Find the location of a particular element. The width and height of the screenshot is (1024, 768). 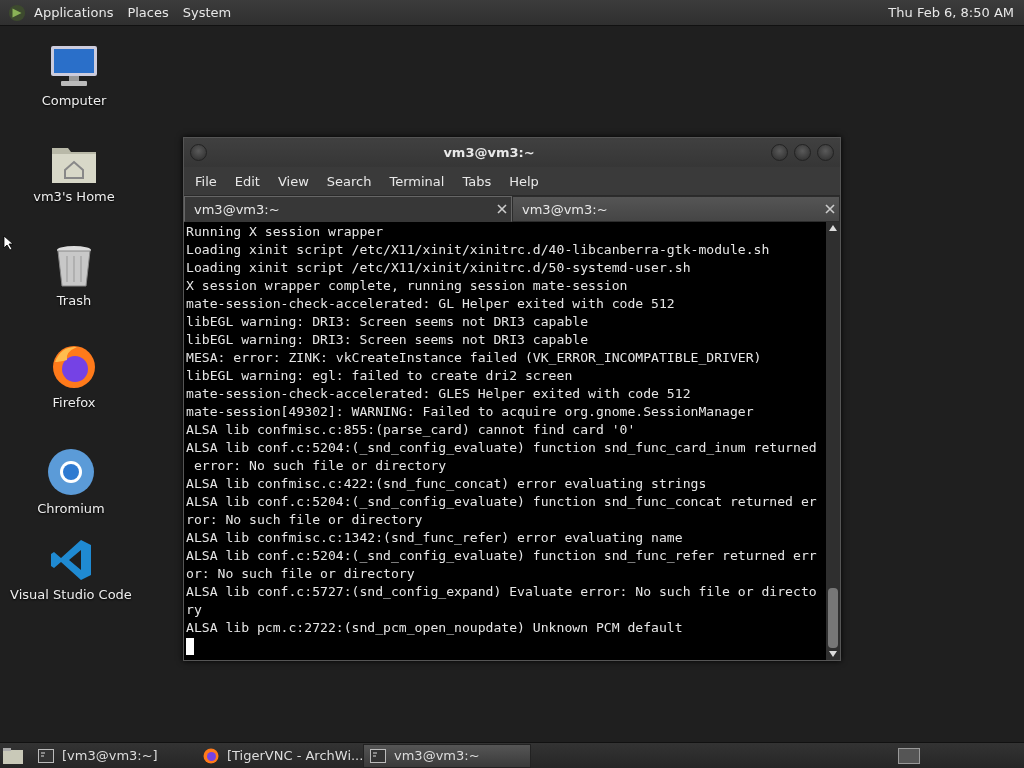

menu-item: Search is located at coordinates (349, 181).